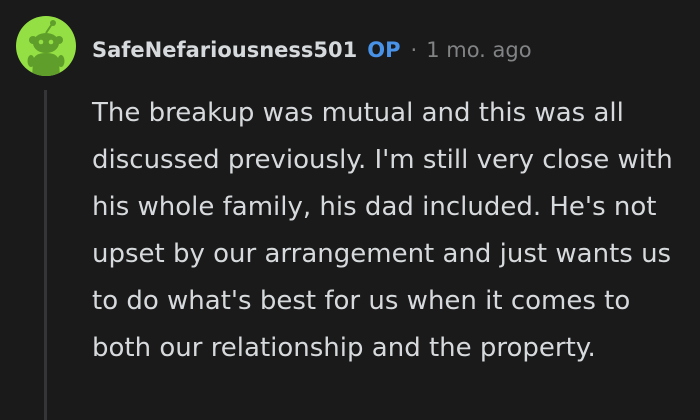 Image resolution: width=700 pixels, height=420 pixels. I want to click on snoo-avatar-icon, so click(46, 48).